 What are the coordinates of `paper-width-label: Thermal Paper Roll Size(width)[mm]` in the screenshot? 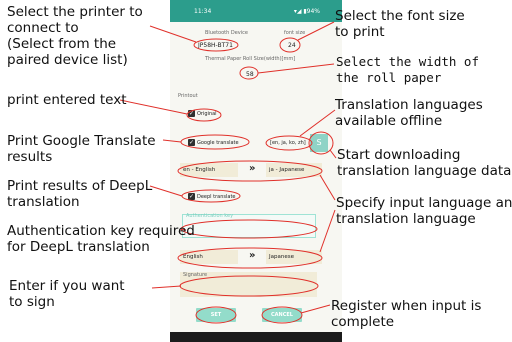 It's located at (250, 59).